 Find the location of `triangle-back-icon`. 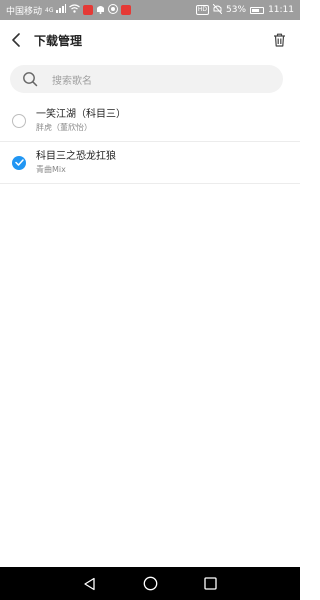

triangle-back-icon is located at coordinates (89, 583).